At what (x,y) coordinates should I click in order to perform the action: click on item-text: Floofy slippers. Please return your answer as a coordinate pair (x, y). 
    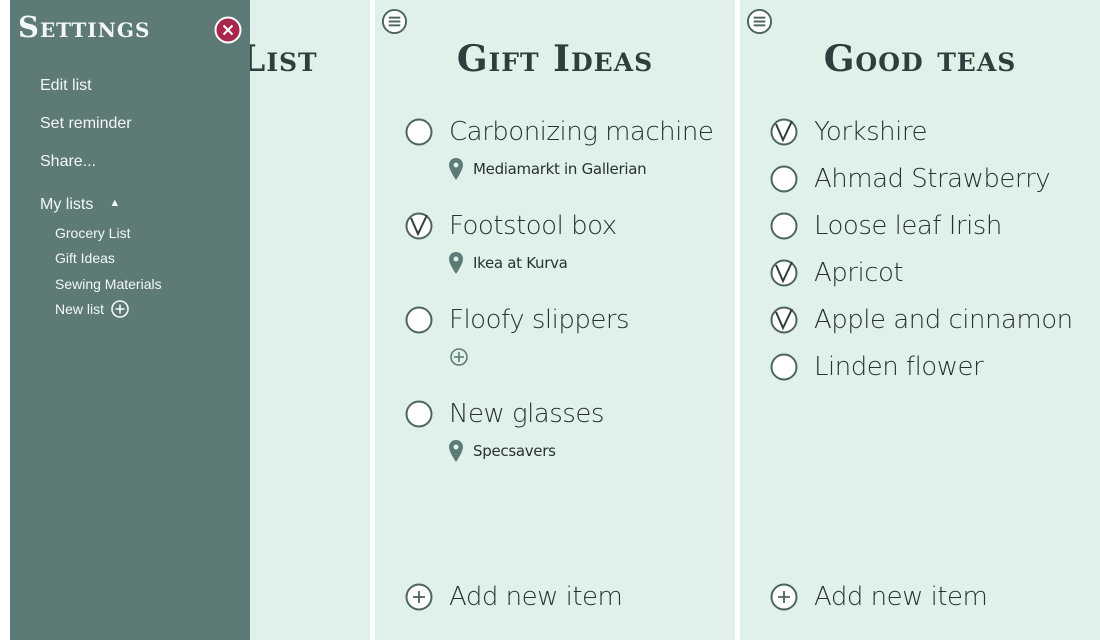
    Looking at the image, I should click on (539, 320).